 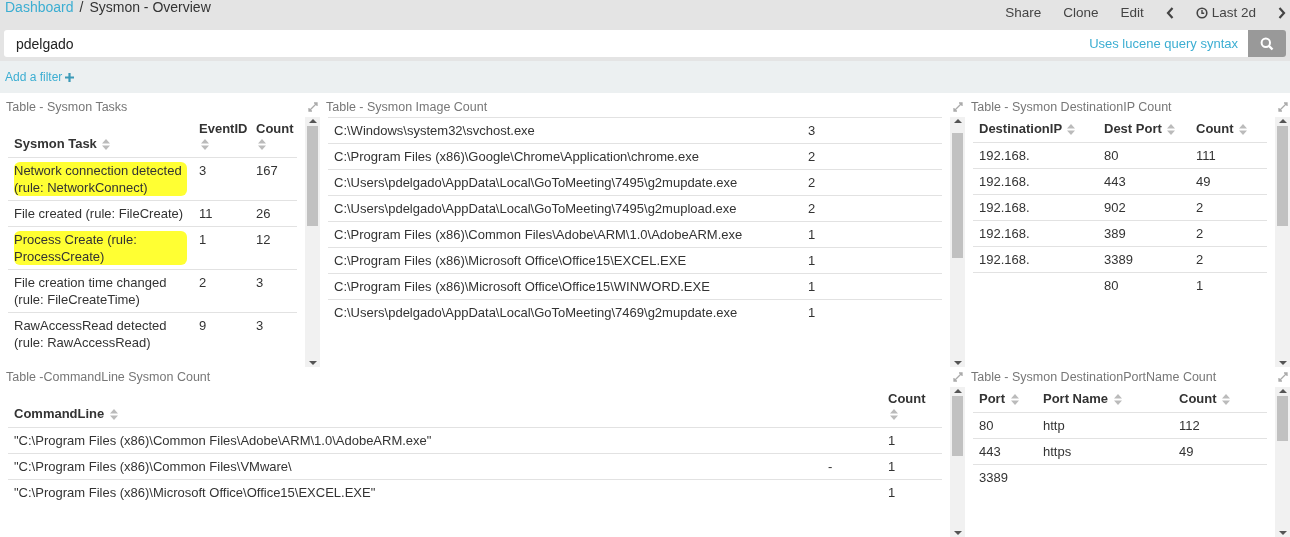 What do you see at coordinates (1020, 128) in the screenshot?
I see `column-header: DestinationIP` at bounding box center [1020, 128].